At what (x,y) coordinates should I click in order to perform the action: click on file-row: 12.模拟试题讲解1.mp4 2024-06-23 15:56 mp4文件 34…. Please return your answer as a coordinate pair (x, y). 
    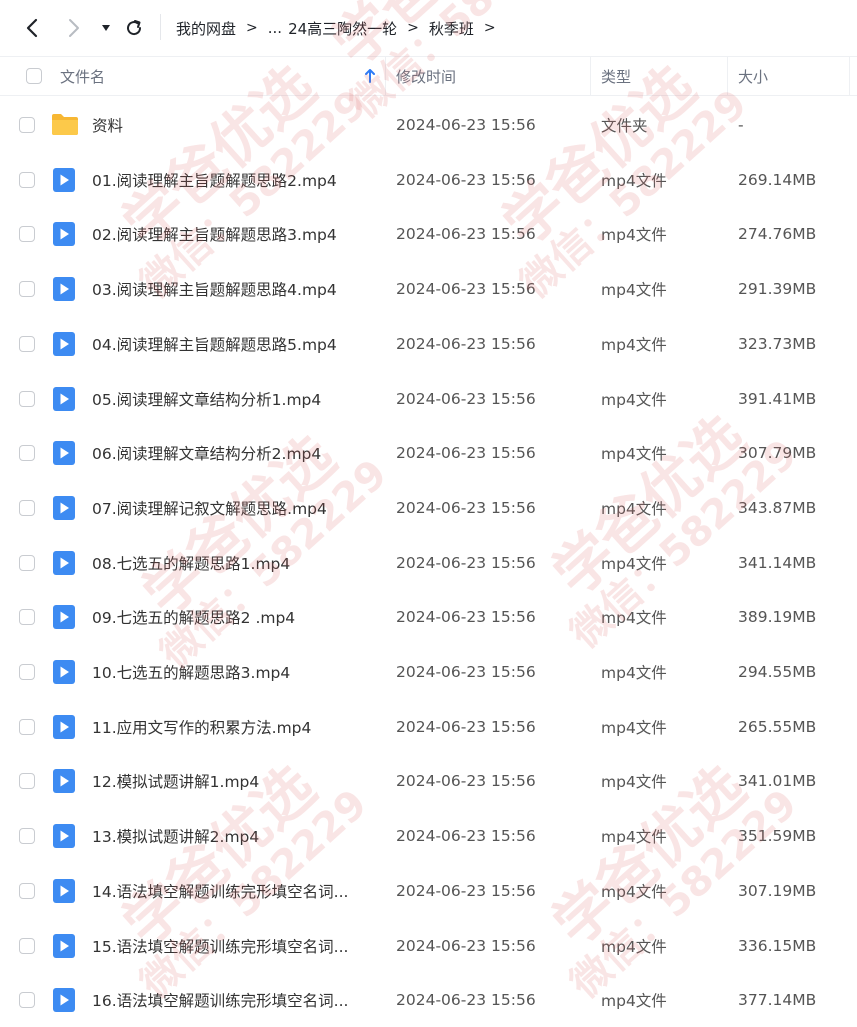
    Looking at the image, I should click on (428, 781).